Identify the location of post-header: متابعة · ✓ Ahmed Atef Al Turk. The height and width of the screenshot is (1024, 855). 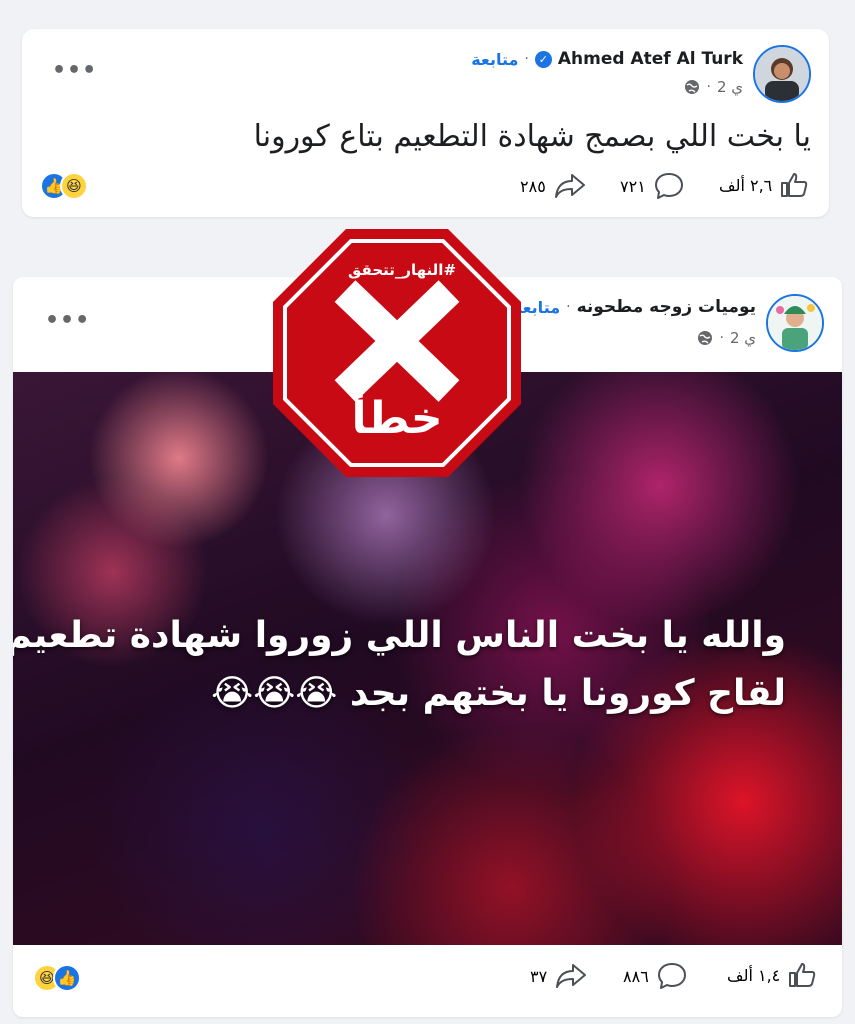
(607, 59).